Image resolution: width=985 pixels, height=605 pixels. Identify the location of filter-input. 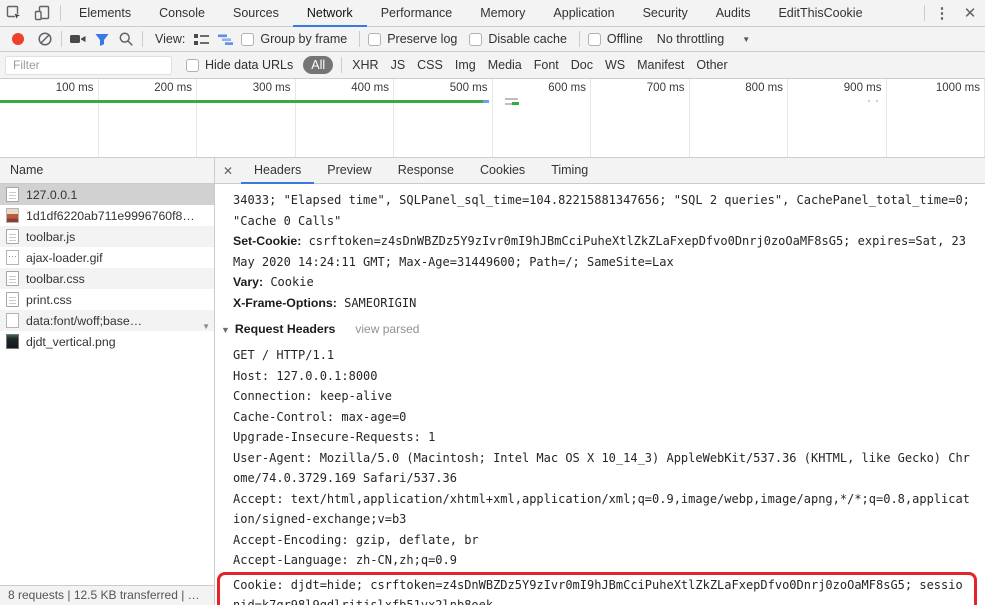
(88, 65).